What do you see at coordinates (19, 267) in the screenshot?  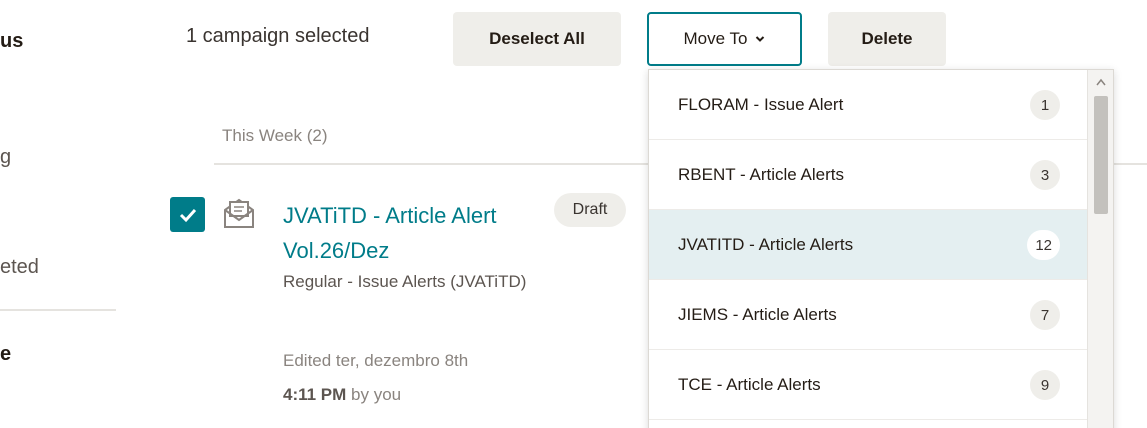 I see `sidebar-item-3: eted` at bounding box center [19, 267].